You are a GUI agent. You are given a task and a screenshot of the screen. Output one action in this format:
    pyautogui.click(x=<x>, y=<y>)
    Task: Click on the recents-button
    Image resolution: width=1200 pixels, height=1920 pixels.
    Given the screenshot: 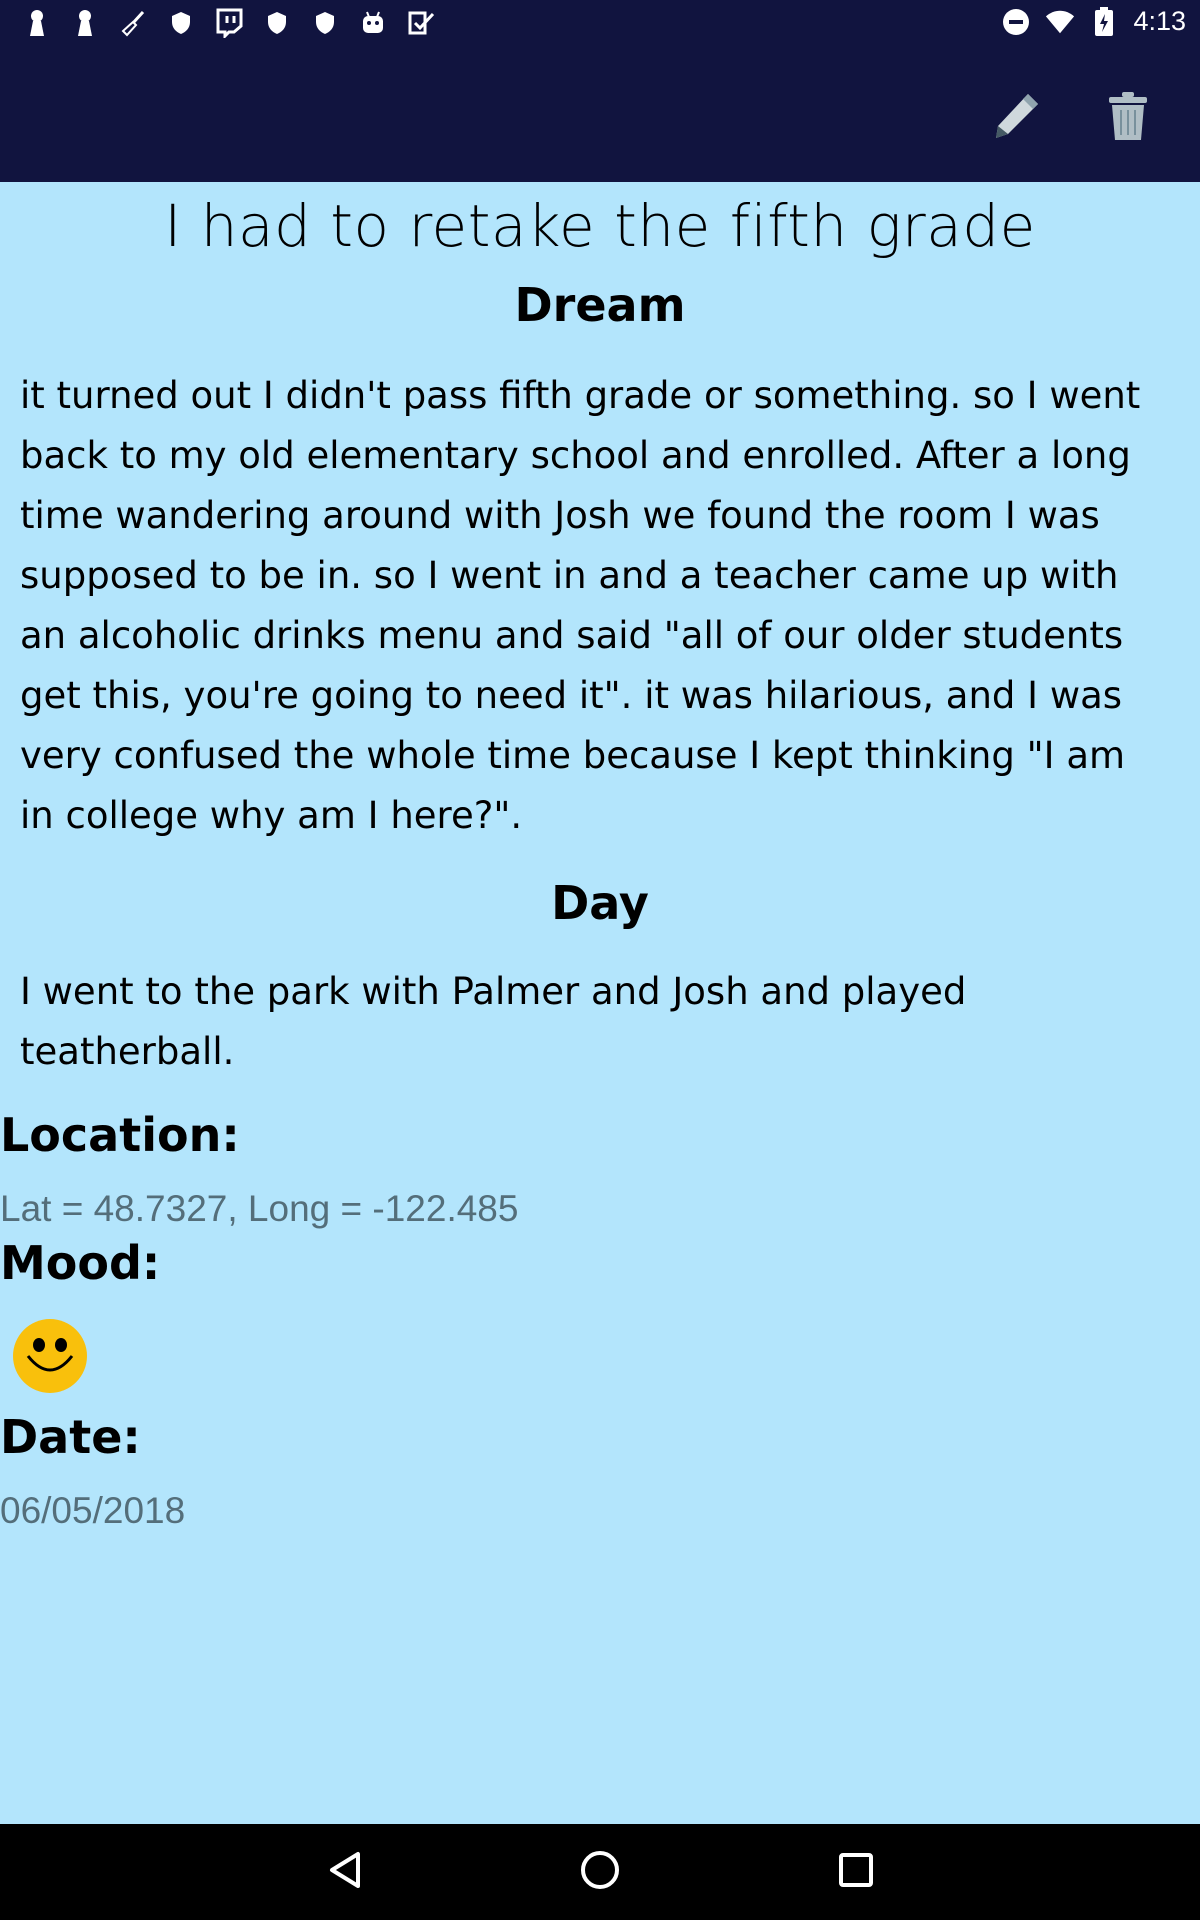 What is the action you would take?
    pyautogui.click(x=856, y=1872)
    